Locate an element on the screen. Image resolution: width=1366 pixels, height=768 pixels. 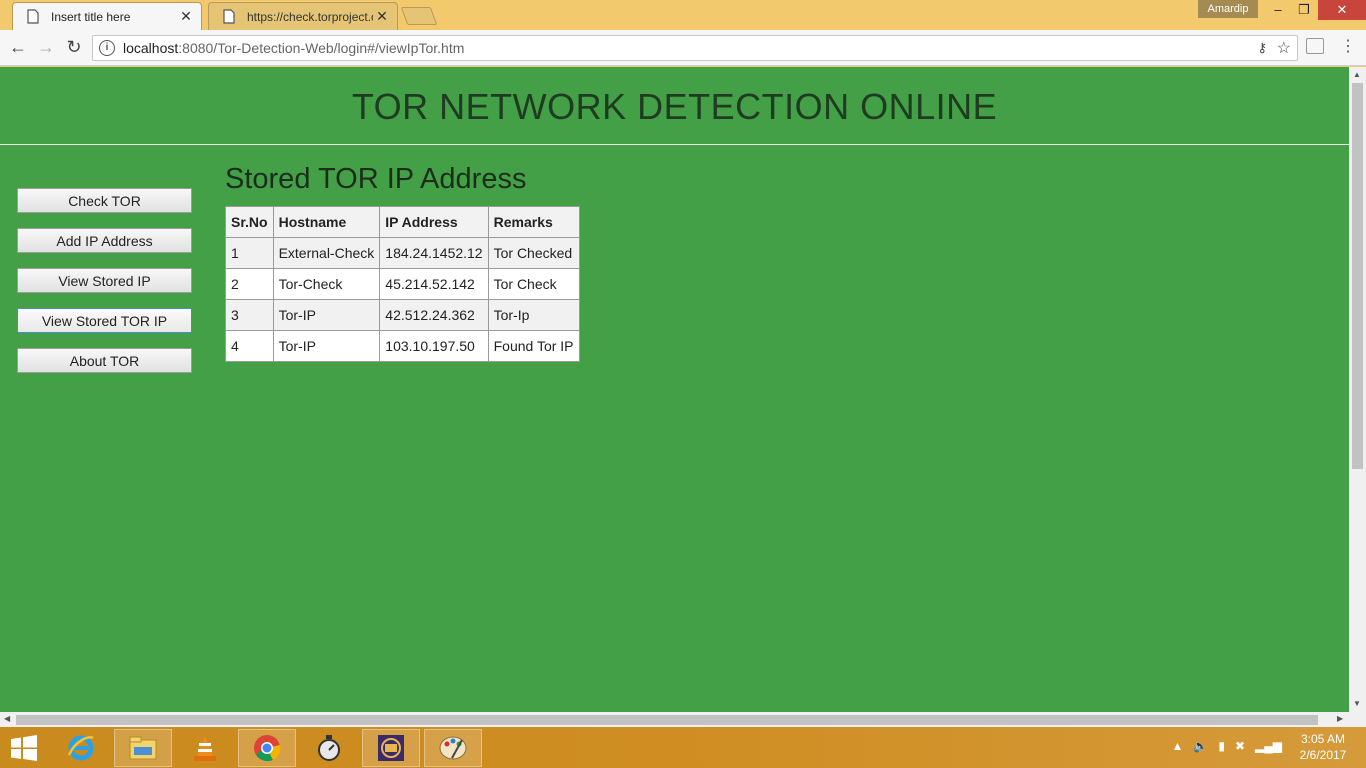
view-stored-ip-button: View Stored IP is located at coordinates (104, 280).